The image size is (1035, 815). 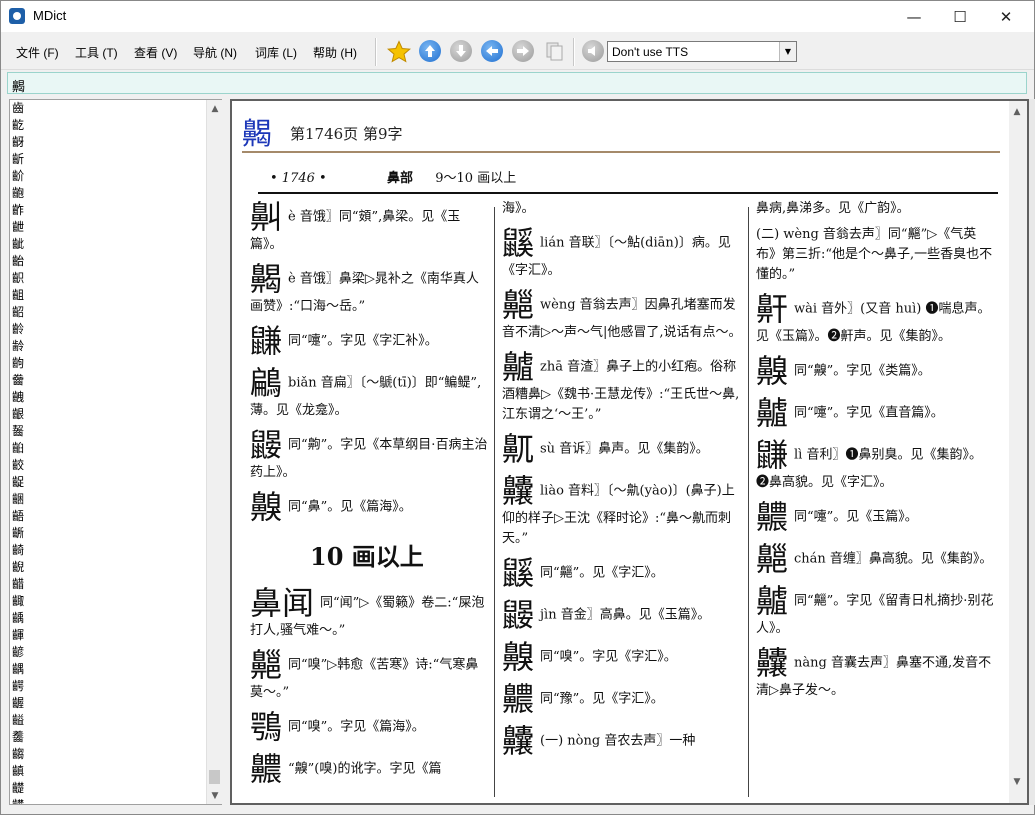 What do you see at coordinates (702, 51) in the screenshot?
I see `tts-select: Don't use TTS ▼` at bounding box center [702, 51].